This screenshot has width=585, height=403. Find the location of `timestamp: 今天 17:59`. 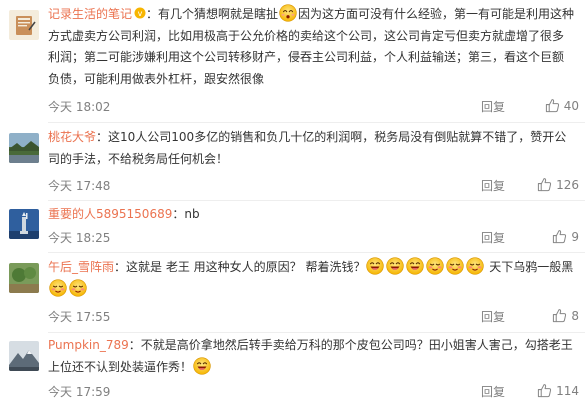

timestamp: 今天 17:59 is located at coordinates (79, 392).